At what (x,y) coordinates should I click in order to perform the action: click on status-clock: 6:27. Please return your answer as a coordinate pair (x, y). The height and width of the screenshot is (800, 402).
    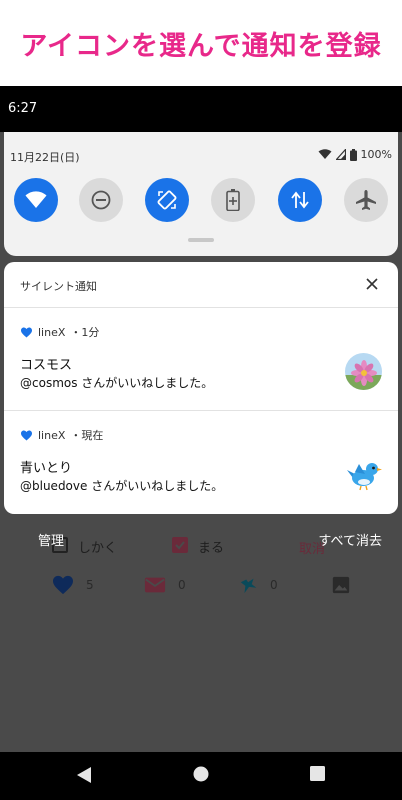
    Looking at the image, I should click on (23, 108).